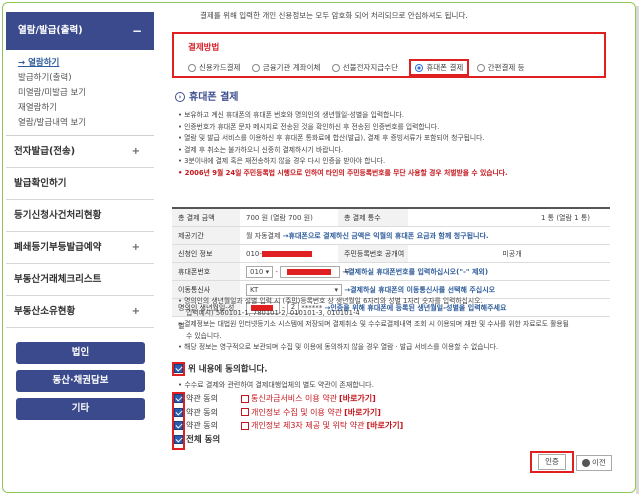 The height and width of the screenshot is (496, 639). Describe the element at coordinates (565, 217) in the screenshot. I see `table-cell: 1 통 (열람 1 통)` at that location.